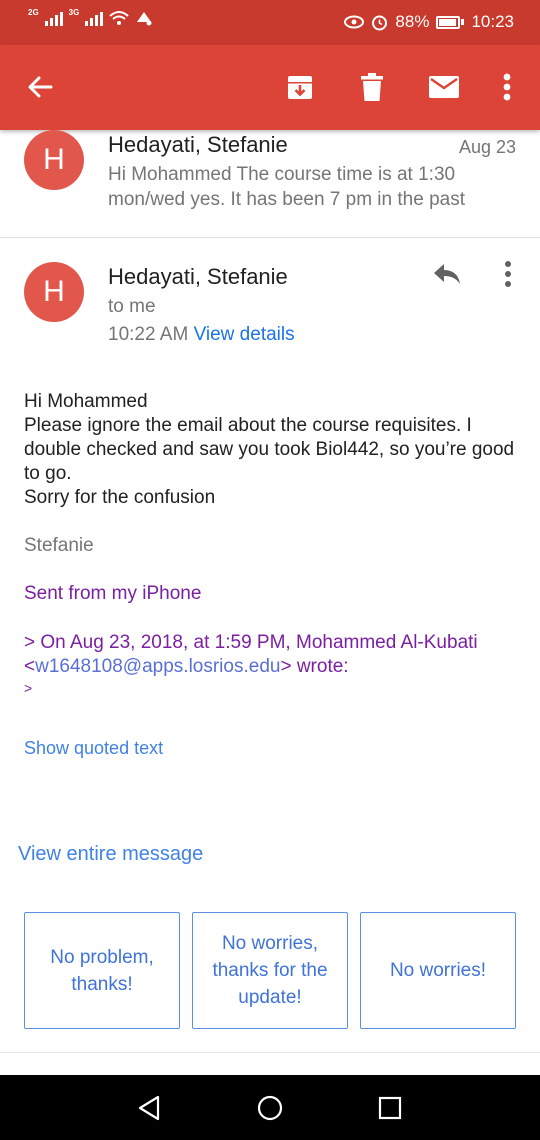 This screenshot has height=1140, width=540. I want to click on clock: 10:23, so click(492, 21).